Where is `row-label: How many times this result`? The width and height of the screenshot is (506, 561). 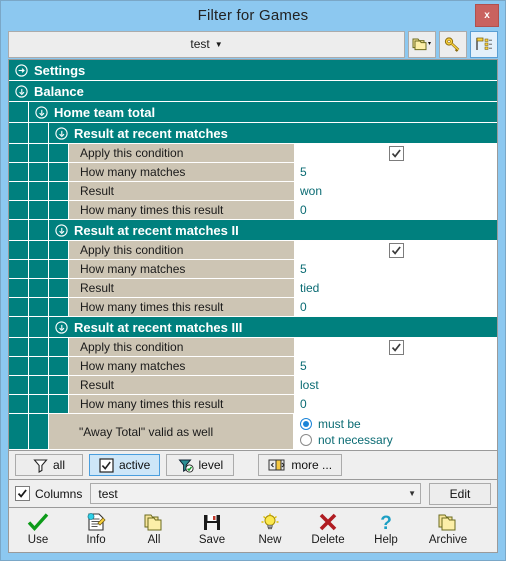 row-label: How many times this result is located at coordinates (182, 404).